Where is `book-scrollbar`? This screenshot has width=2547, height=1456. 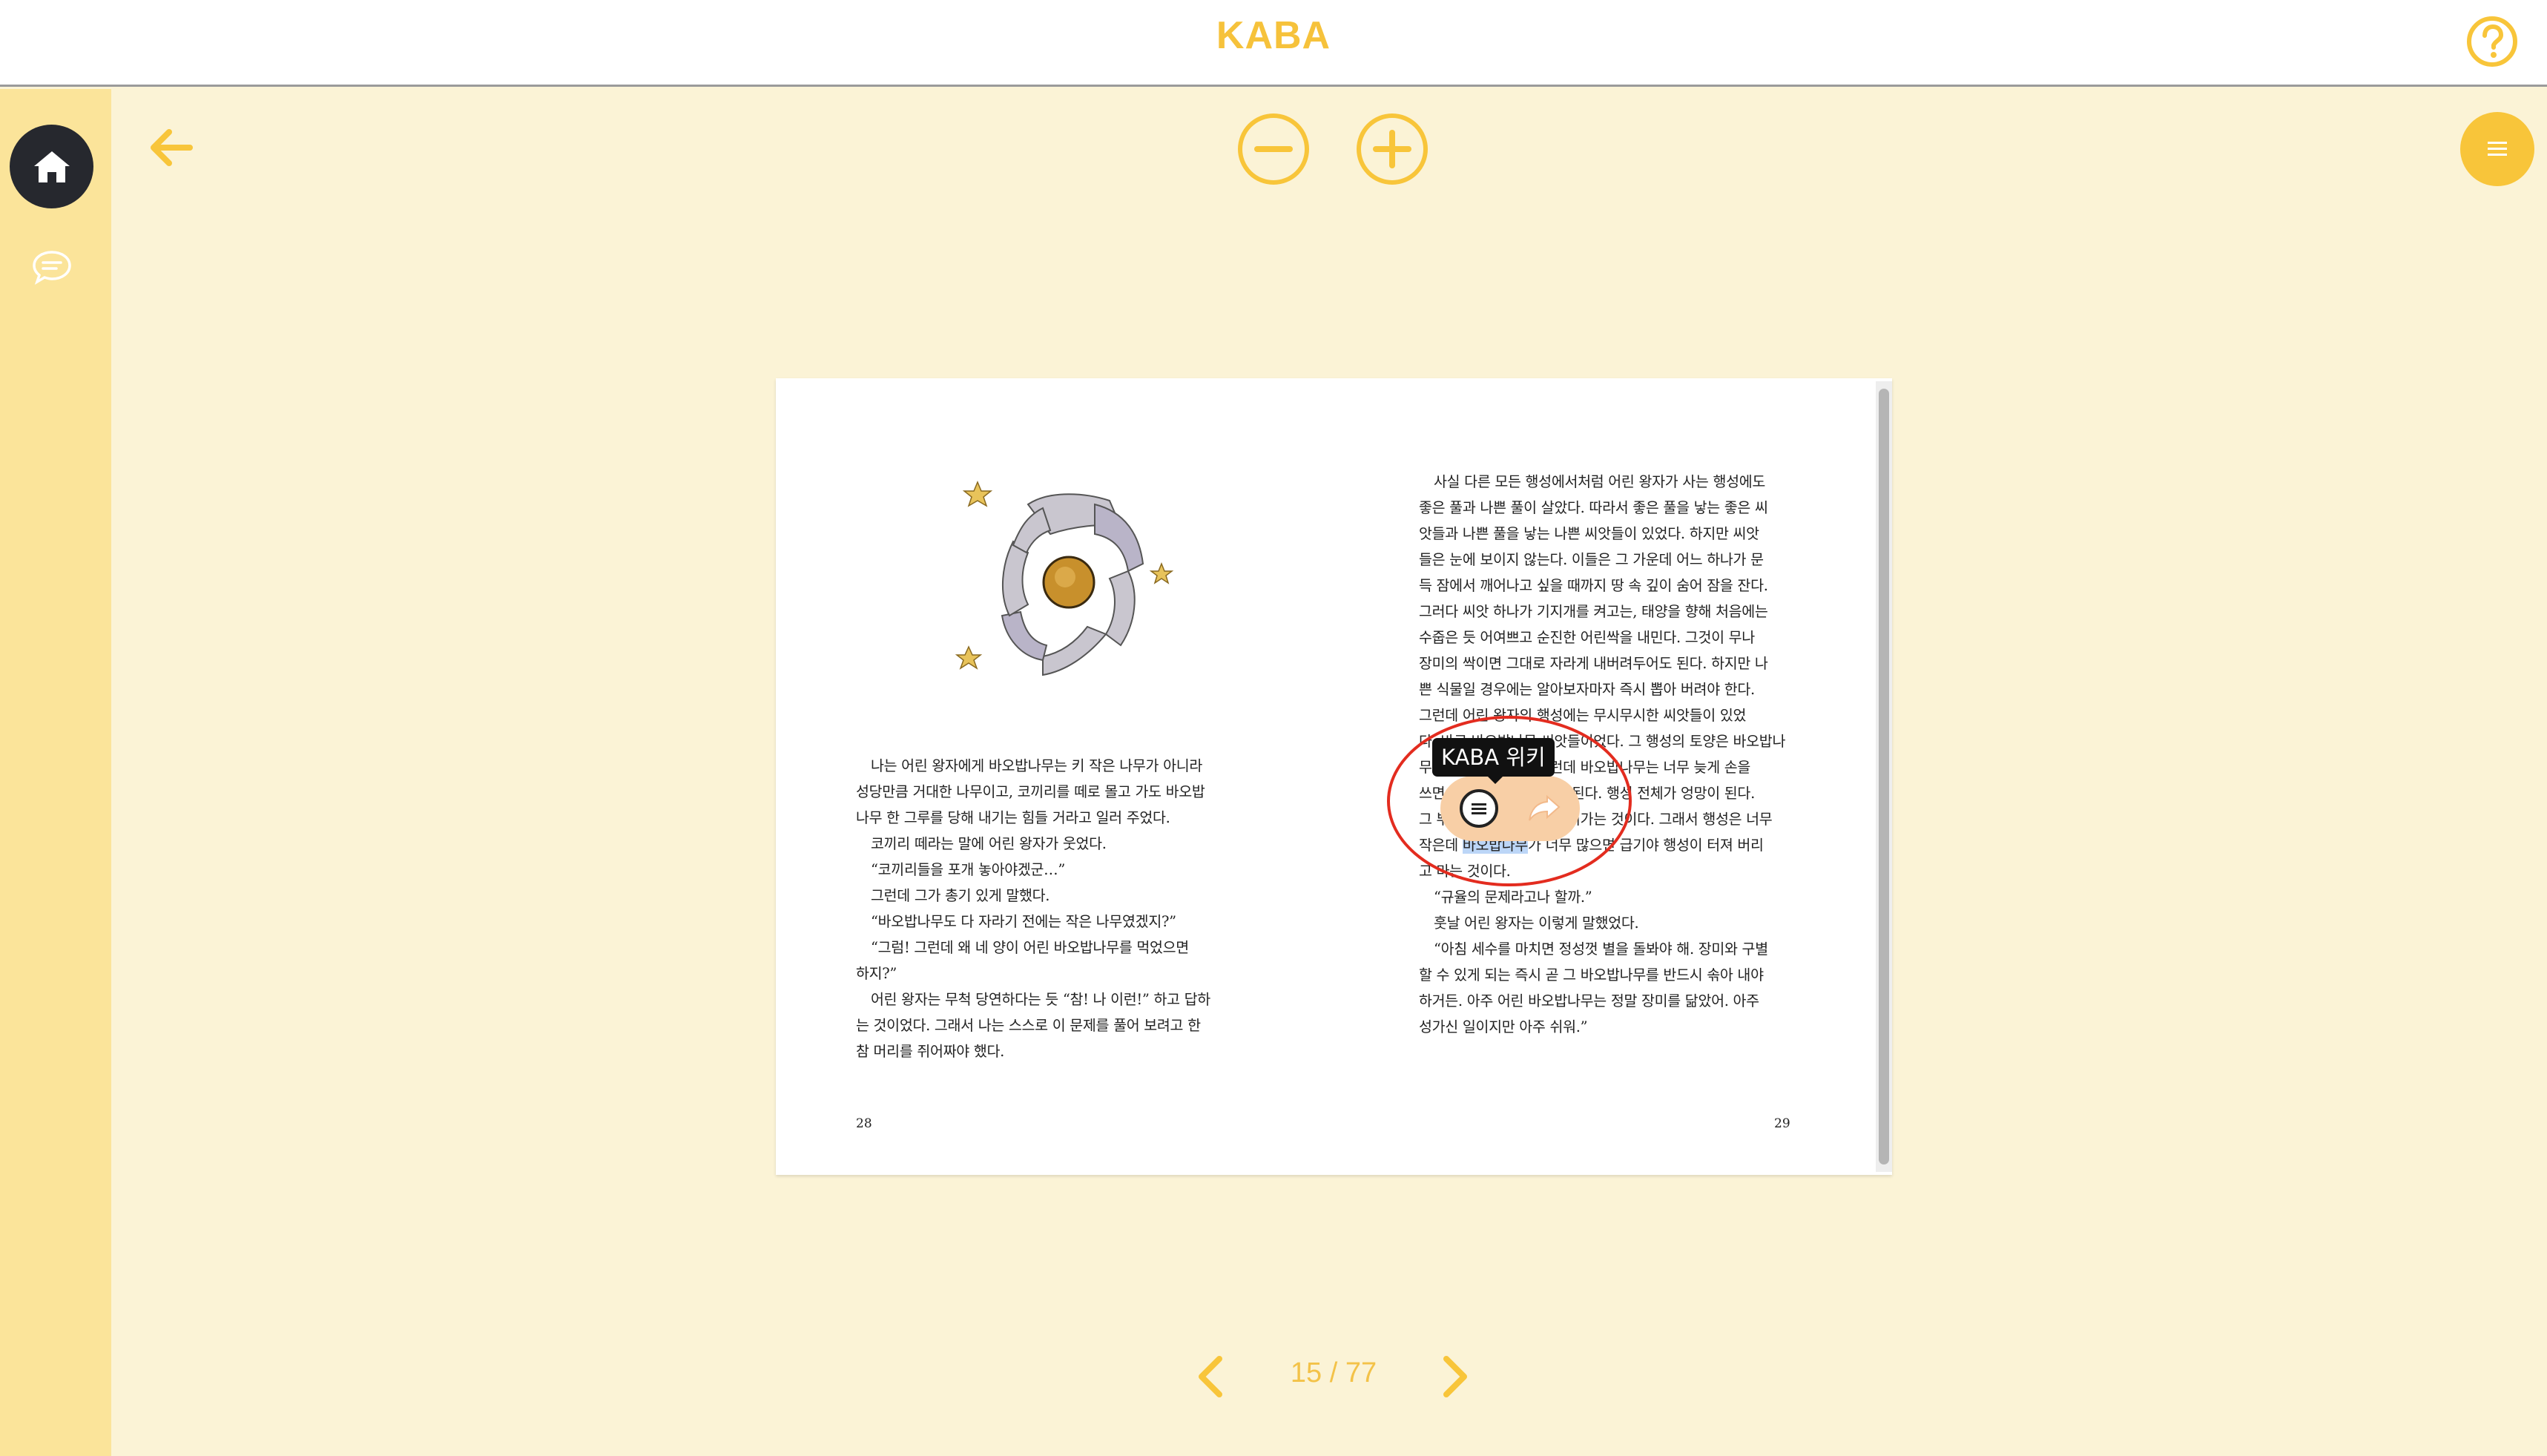 book-scrollbar is located at coordinates (1884, 776).